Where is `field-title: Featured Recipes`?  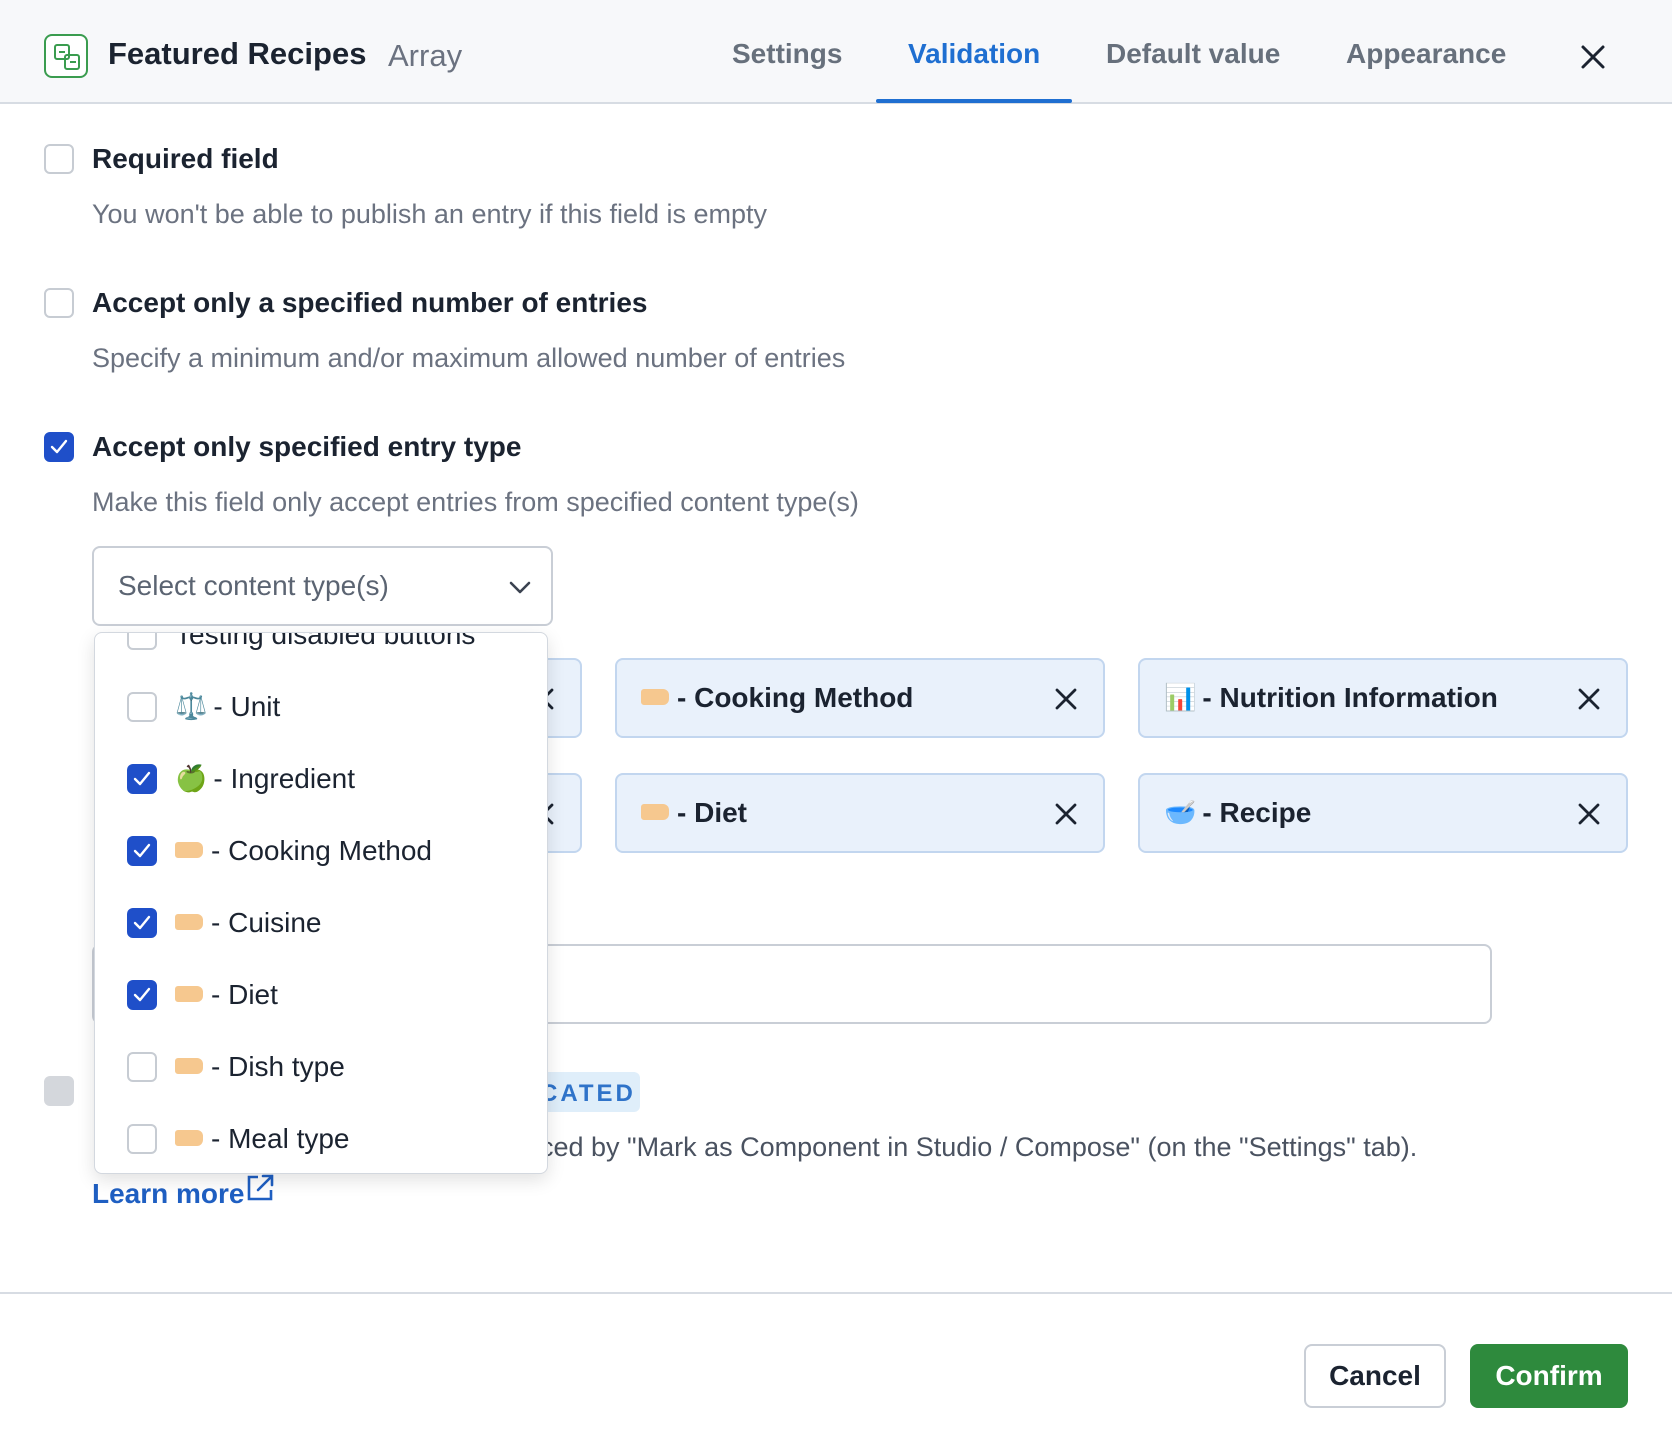
field-title: Featured Recipes is located at coordinates (237, 53).